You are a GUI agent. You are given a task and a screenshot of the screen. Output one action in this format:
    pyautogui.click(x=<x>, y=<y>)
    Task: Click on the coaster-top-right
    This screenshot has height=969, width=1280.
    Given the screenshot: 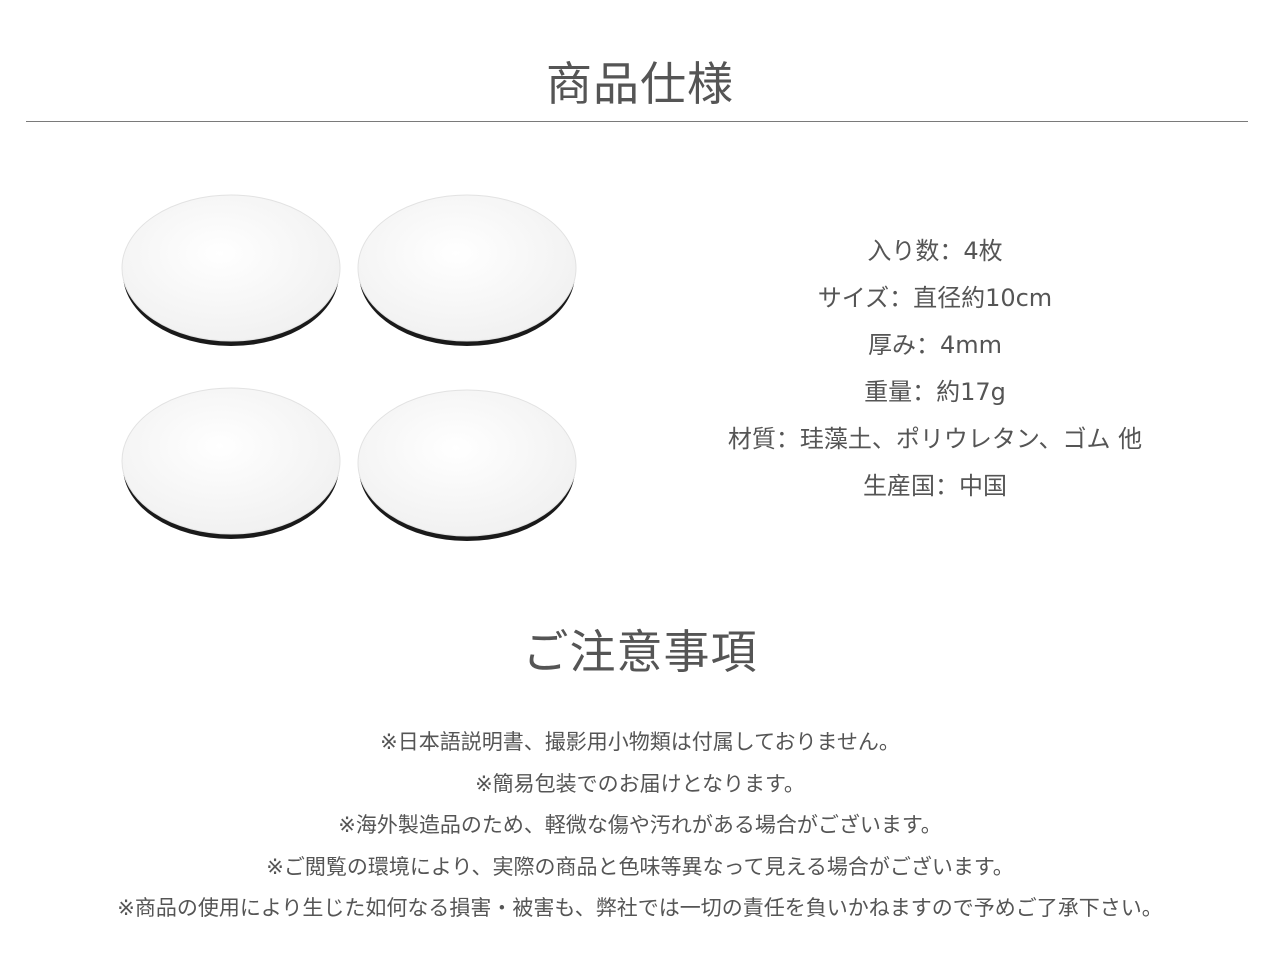 What is the action you would take?
    pyautogui.click(x=467, y=270)
    